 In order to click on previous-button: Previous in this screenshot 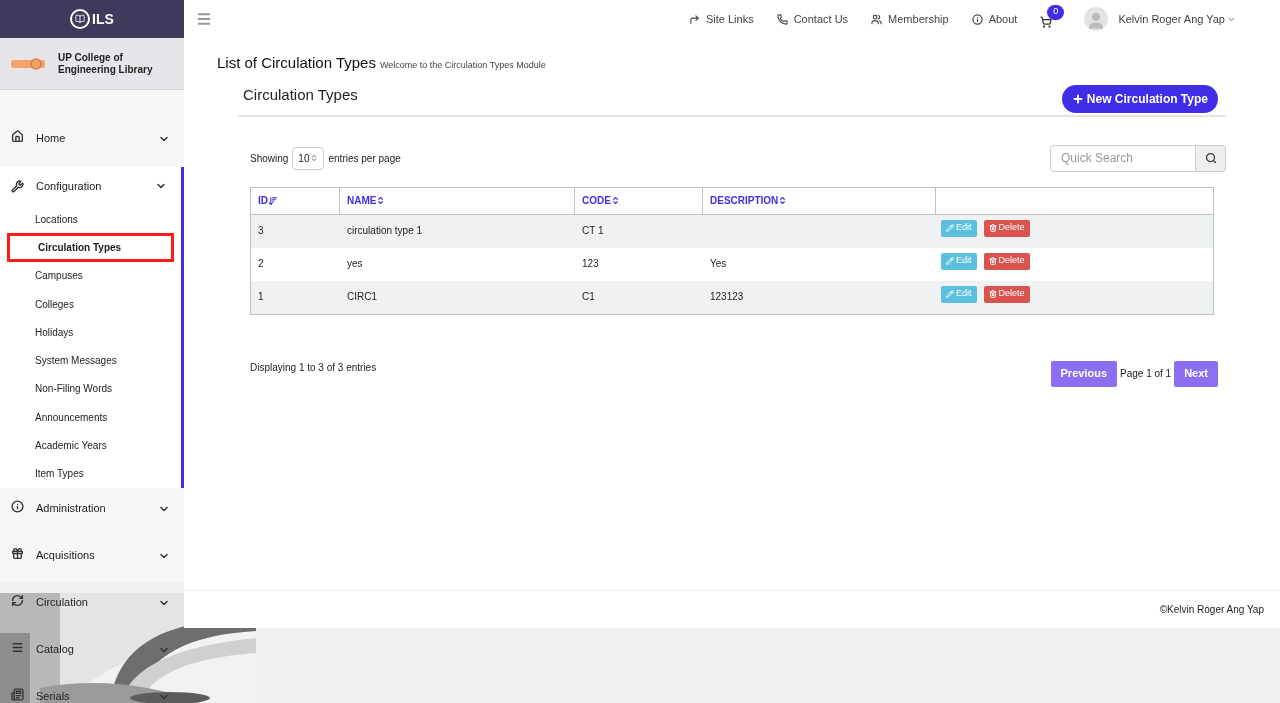, I will do `click(1083, 373)`.